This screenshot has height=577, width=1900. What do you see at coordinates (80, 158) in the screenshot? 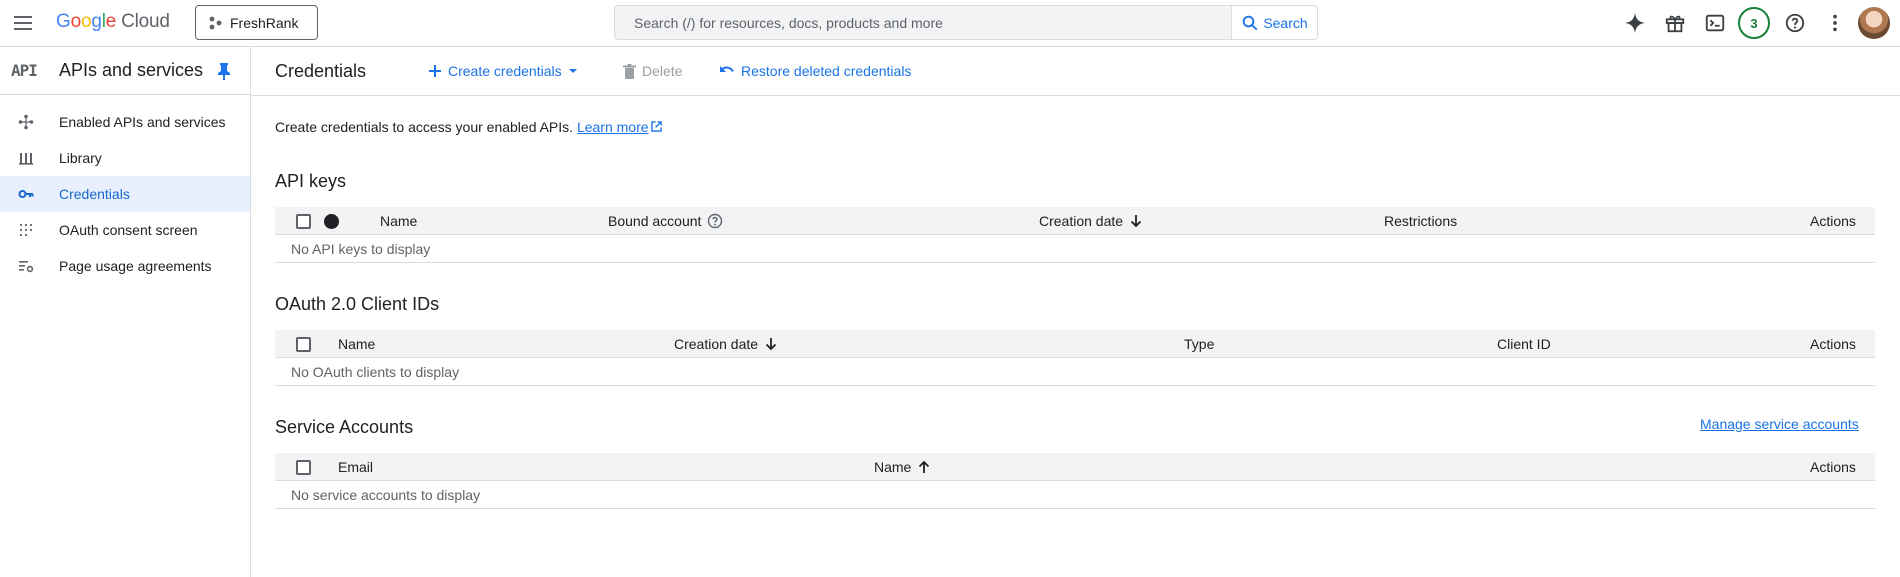
I see `sidebar-item-label: Library` at bounding box center [80, 158].